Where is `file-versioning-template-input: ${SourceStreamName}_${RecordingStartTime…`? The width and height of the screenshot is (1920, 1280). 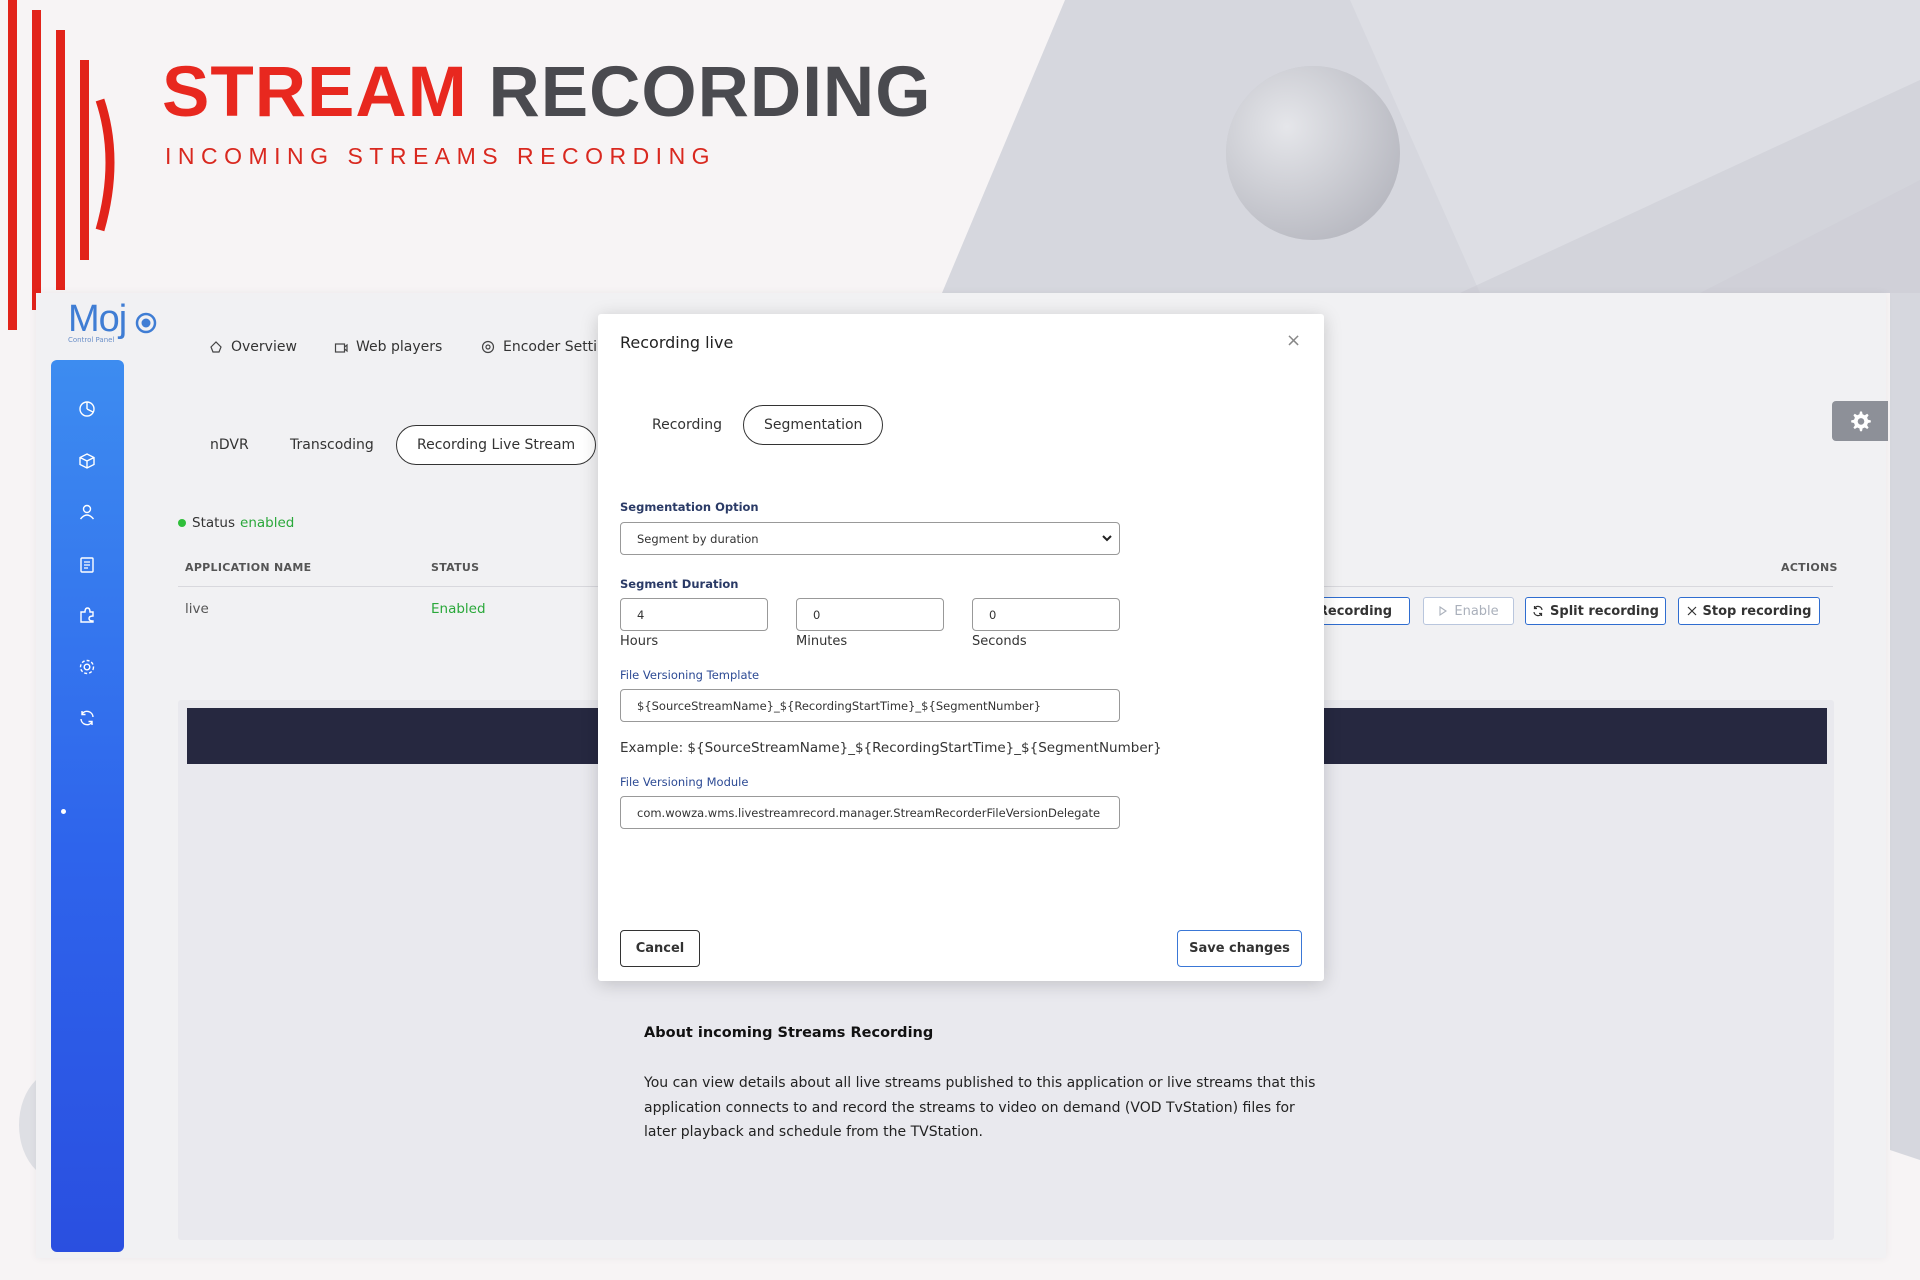 file-versioning-template-input: ${SourceStreamName}_${RecordingStartTime… is located at coordinates (870, 705).